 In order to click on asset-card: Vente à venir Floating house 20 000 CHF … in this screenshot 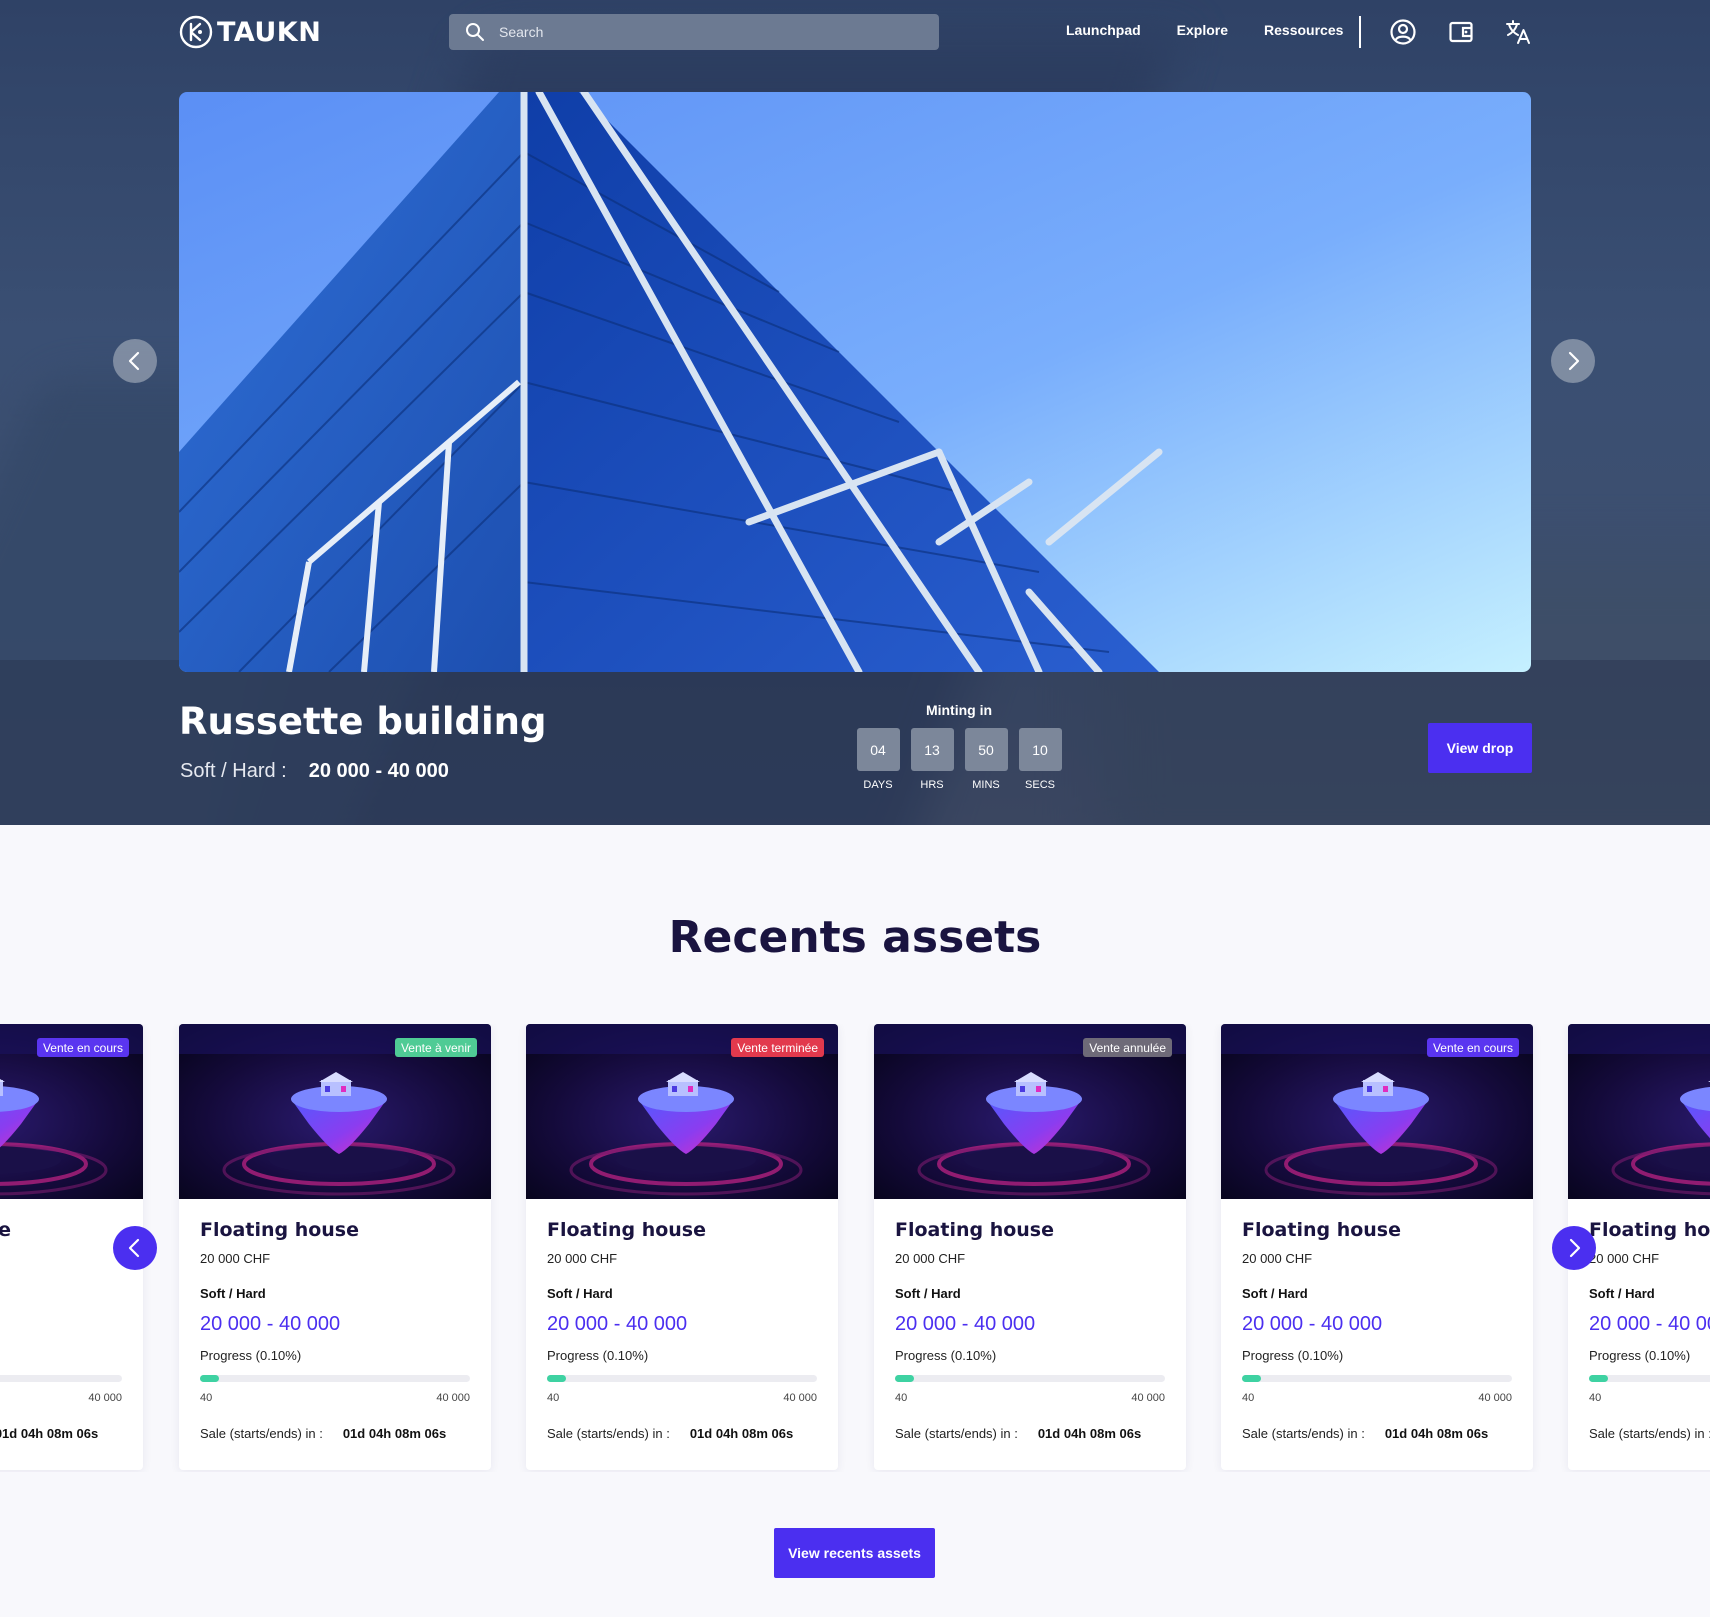, I will do `click(335, 1247)`.